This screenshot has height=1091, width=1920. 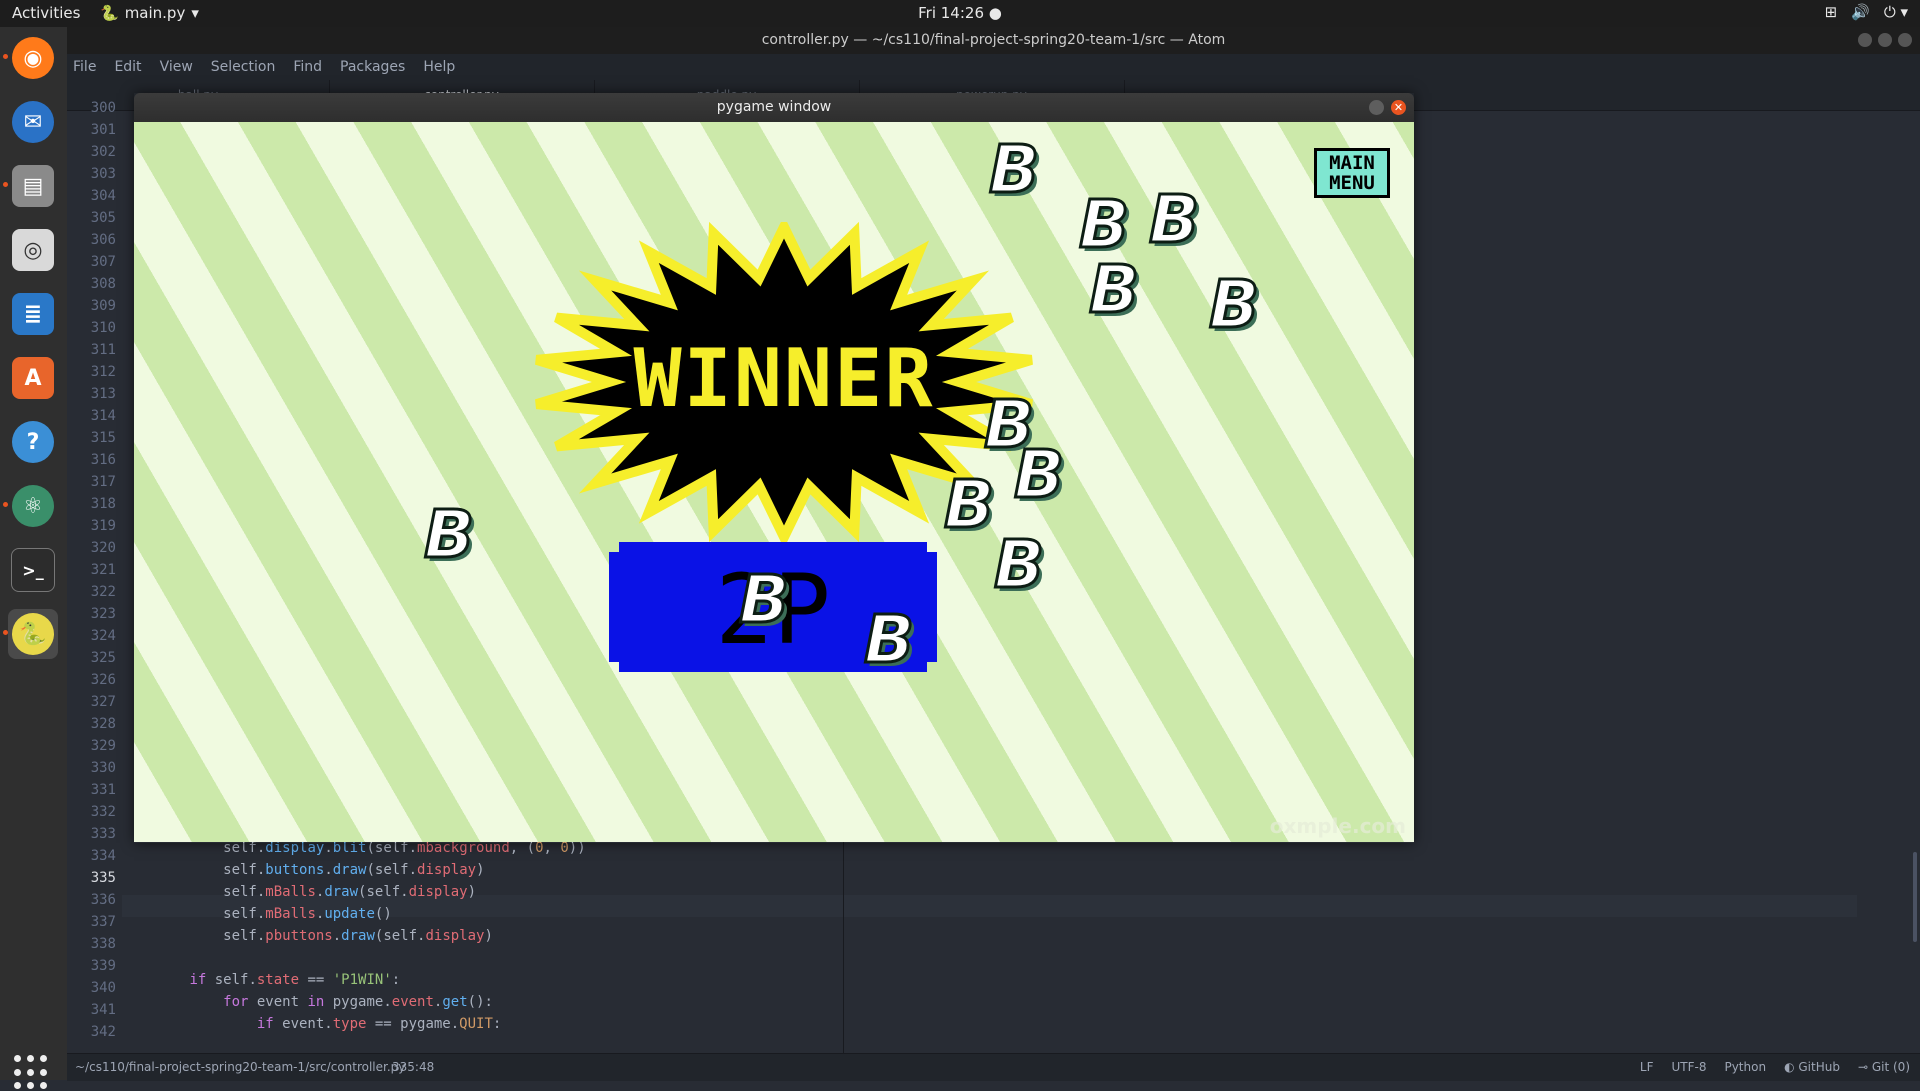 I want to click on software-icon: A, so click(x=33, y=378).